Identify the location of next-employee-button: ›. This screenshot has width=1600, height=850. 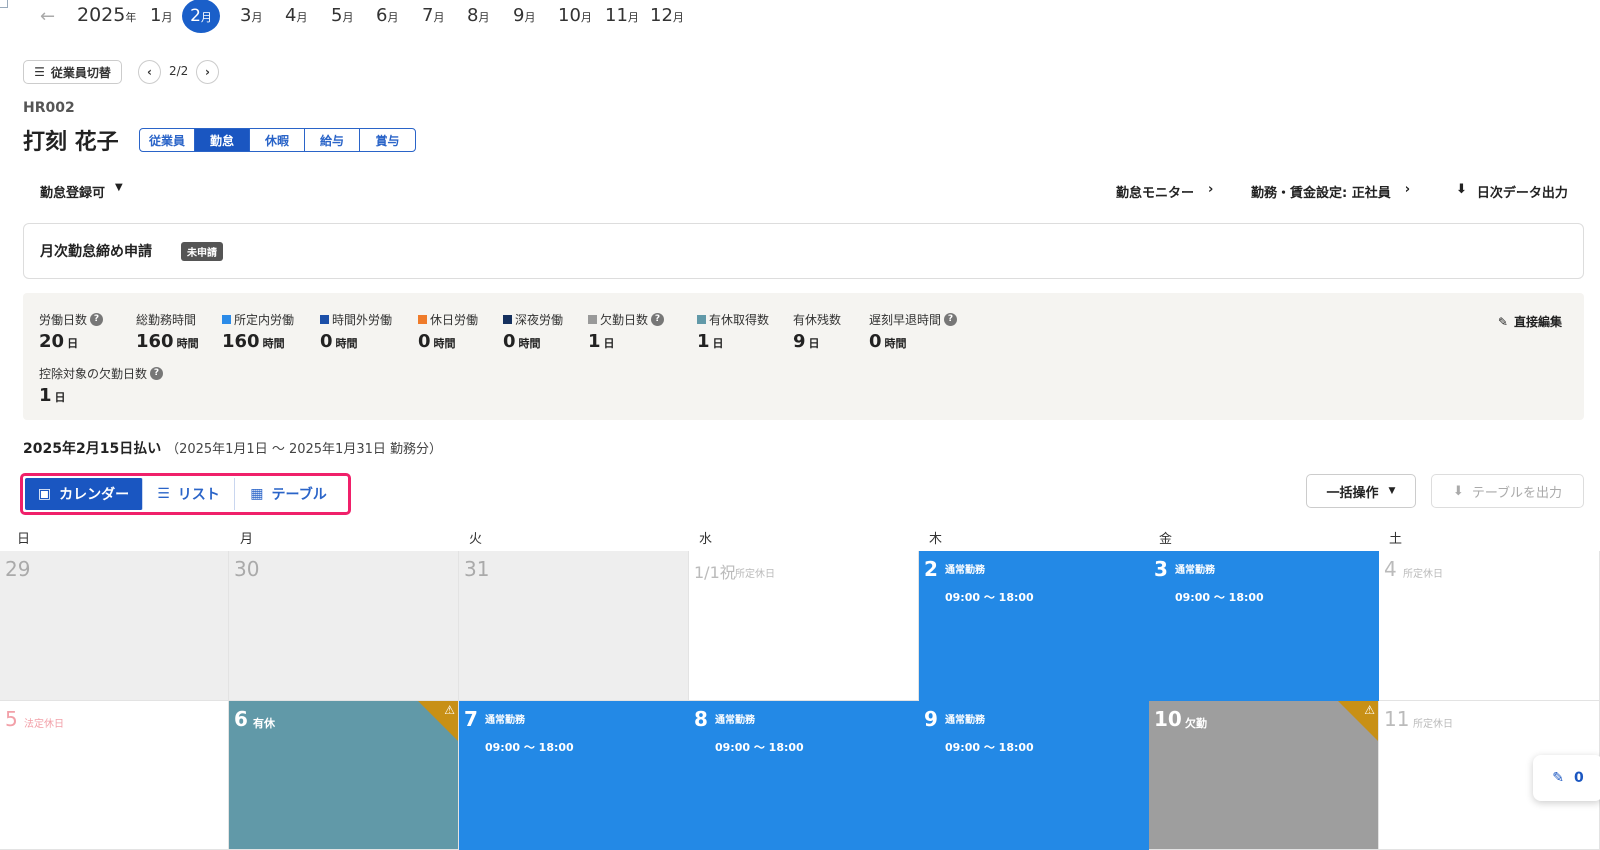
(207, 72).